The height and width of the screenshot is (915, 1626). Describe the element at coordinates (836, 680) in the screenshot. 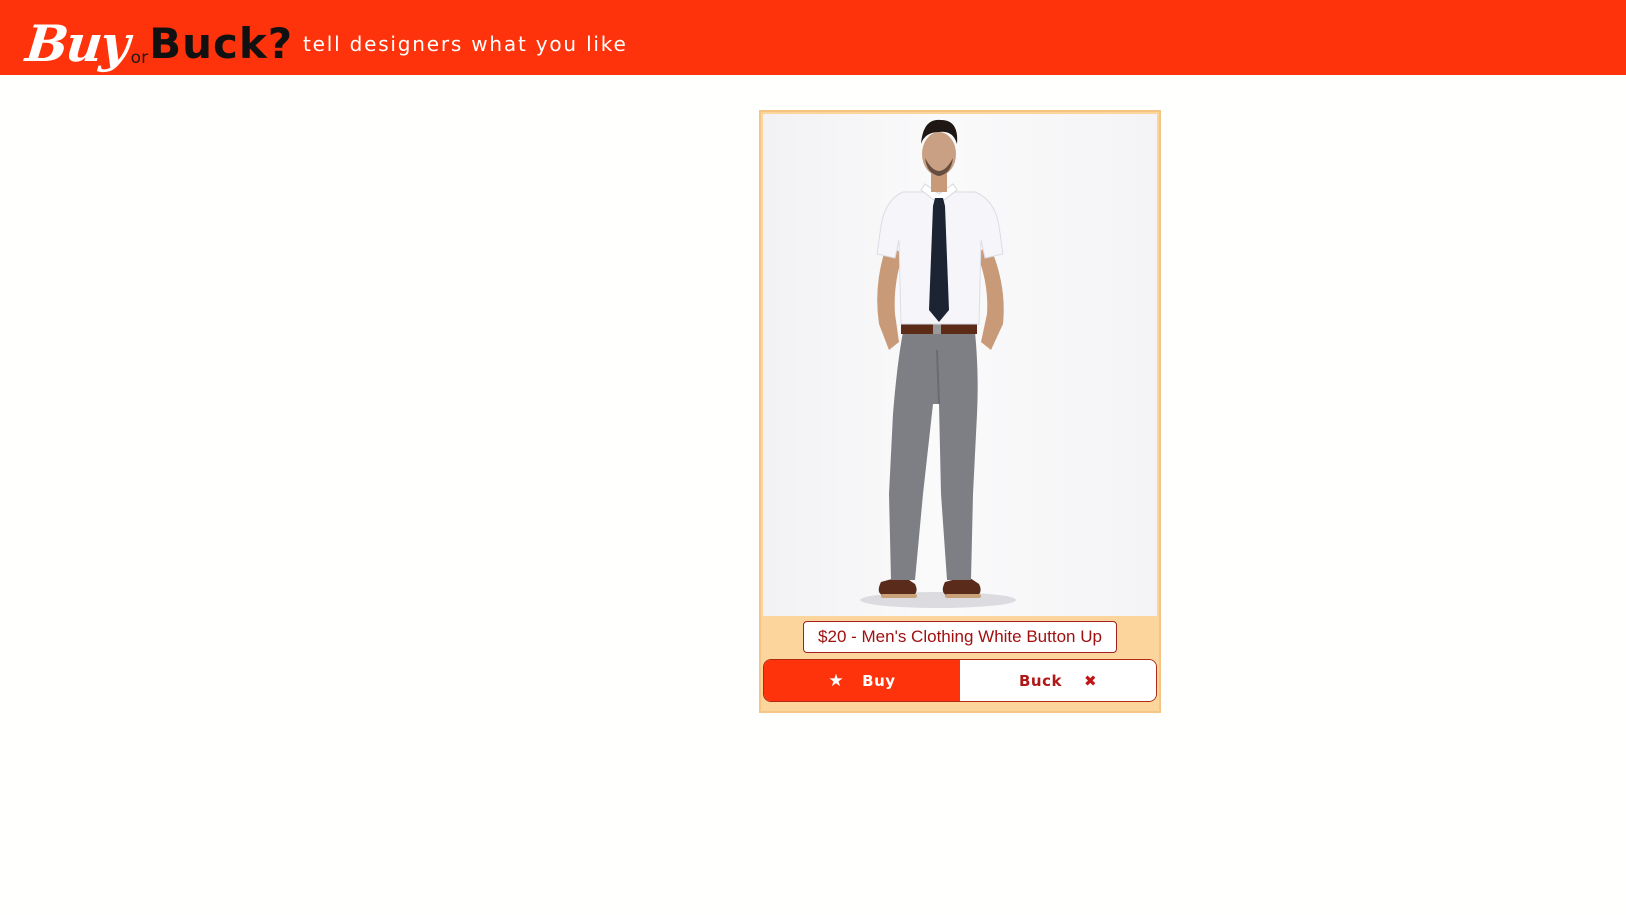

I see `star-icon: ★` at that location.